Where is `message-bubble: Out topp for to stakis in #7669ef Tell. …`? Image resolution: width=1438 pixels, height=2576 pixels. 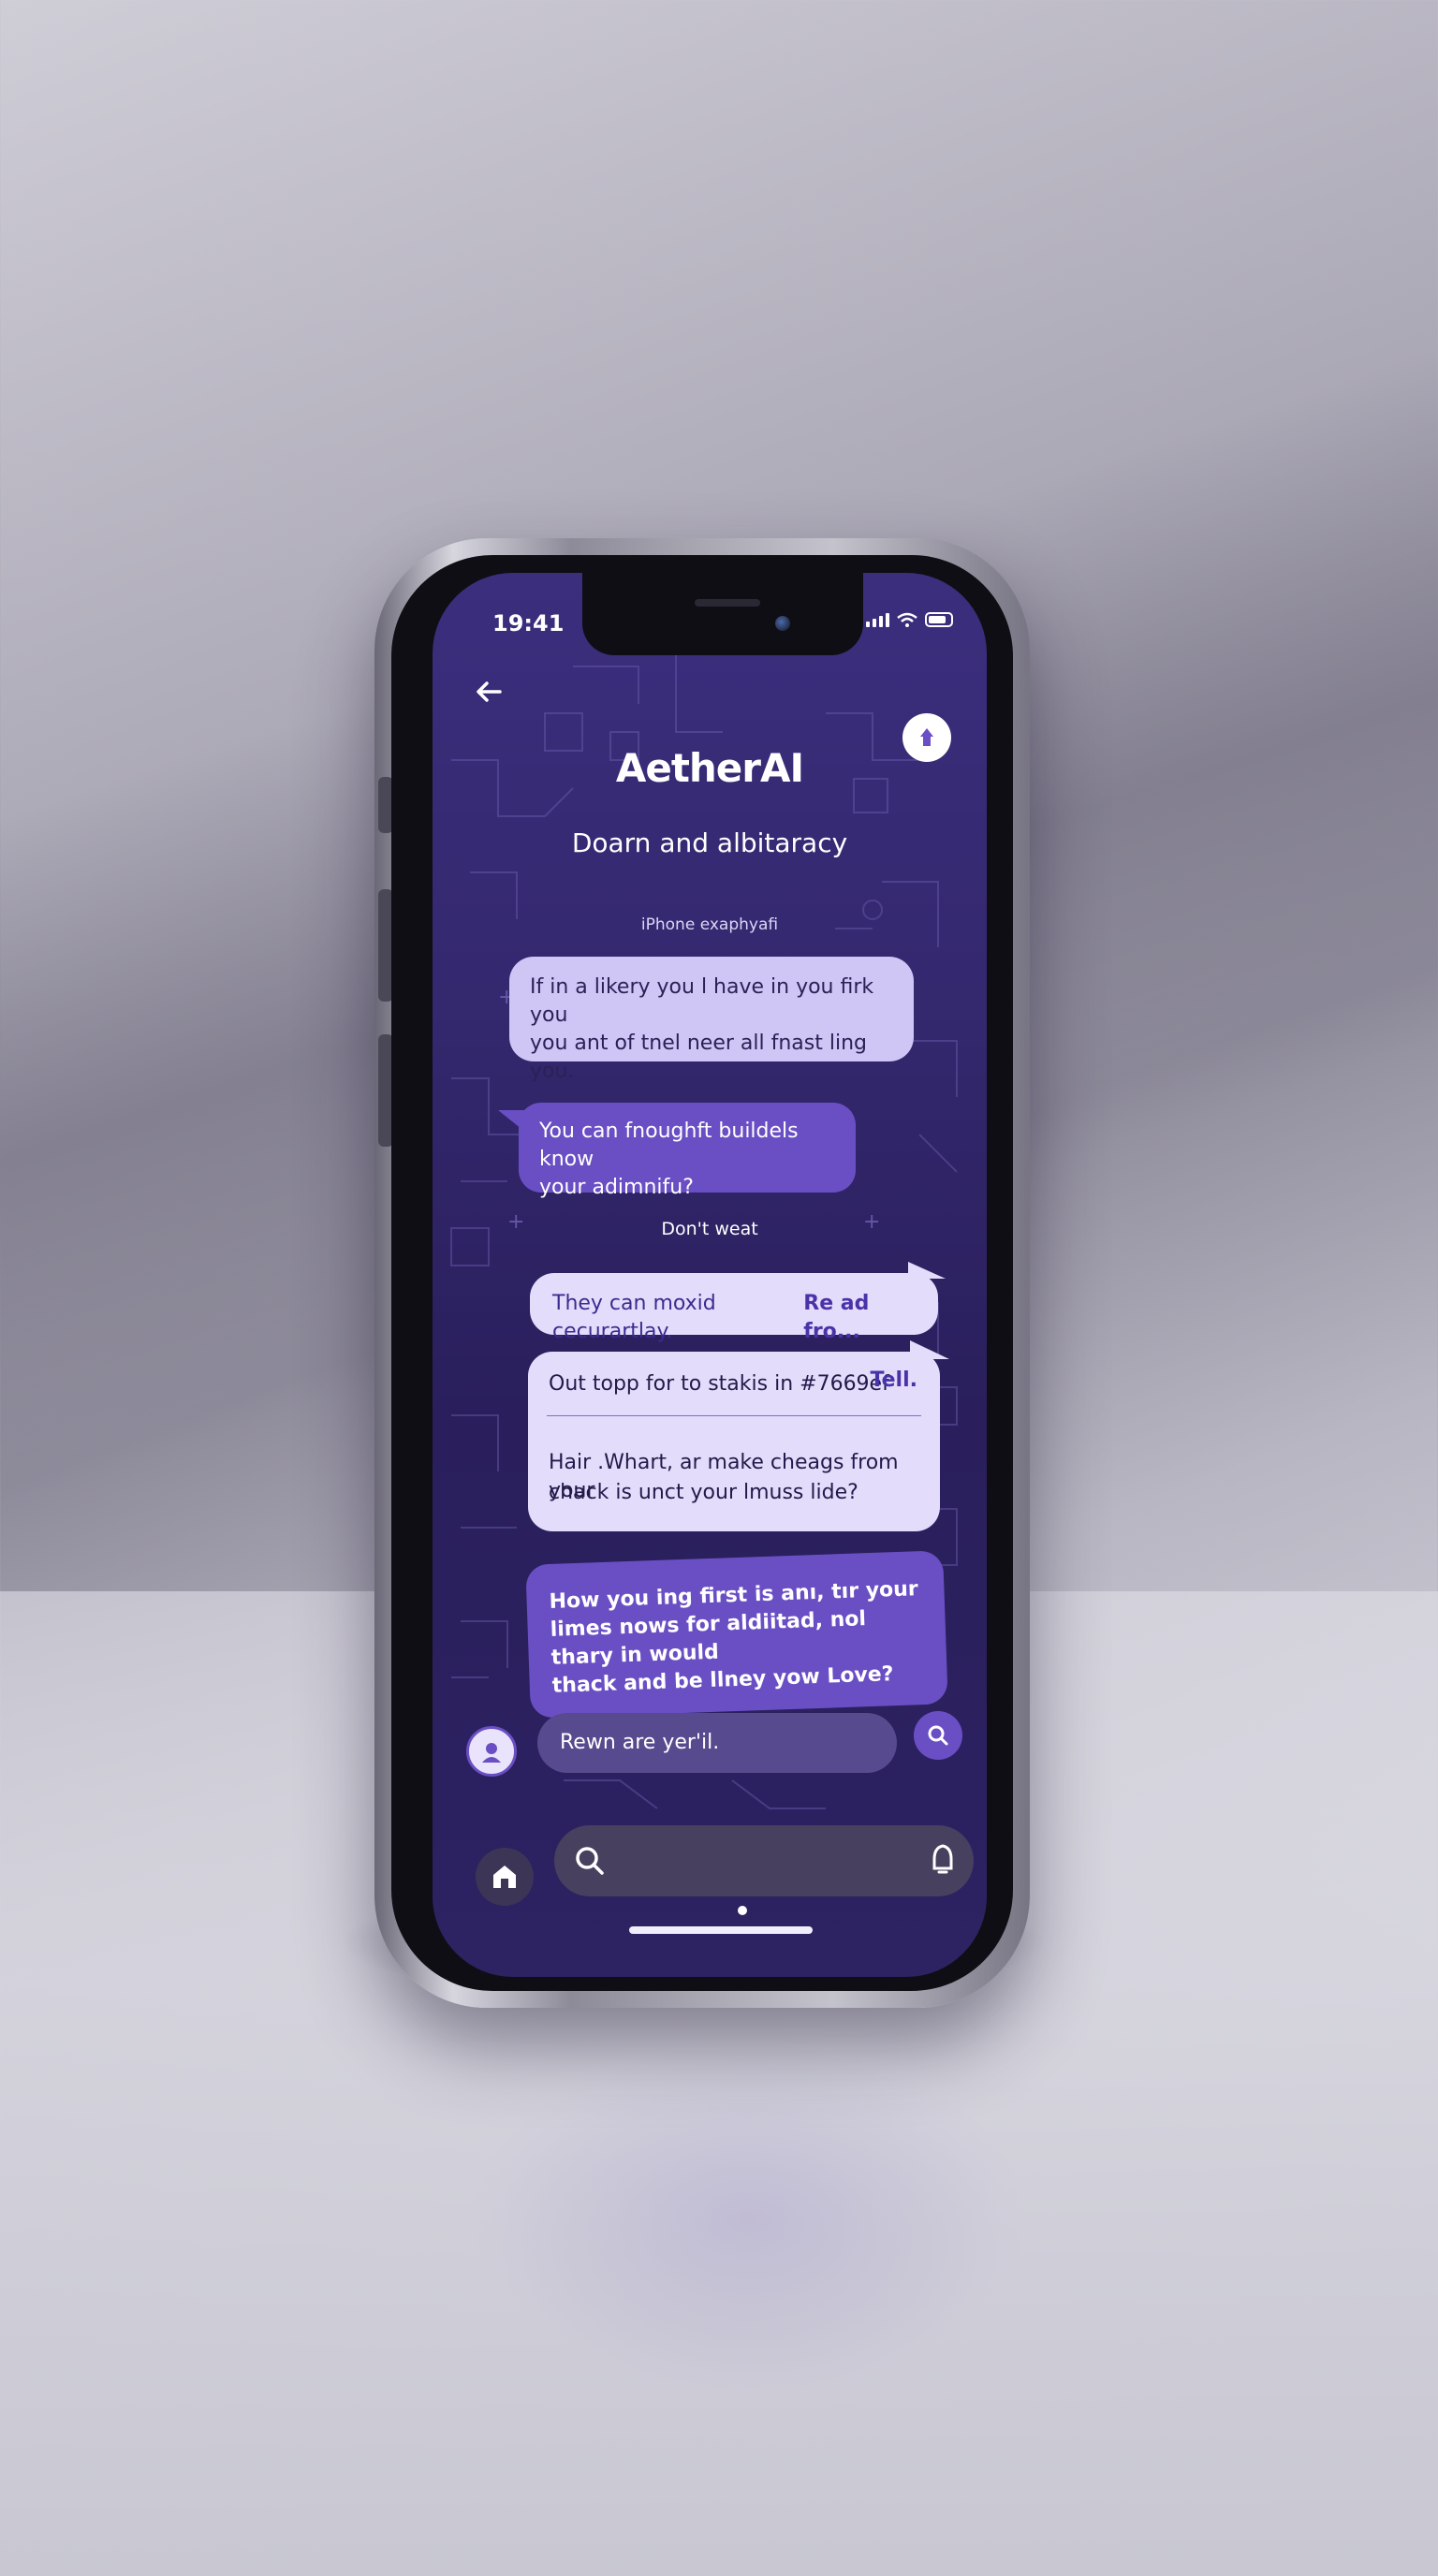 message-bubble: Out topp for to stakis in #7669ef Tell. … is located at coordinates (734, 1441).